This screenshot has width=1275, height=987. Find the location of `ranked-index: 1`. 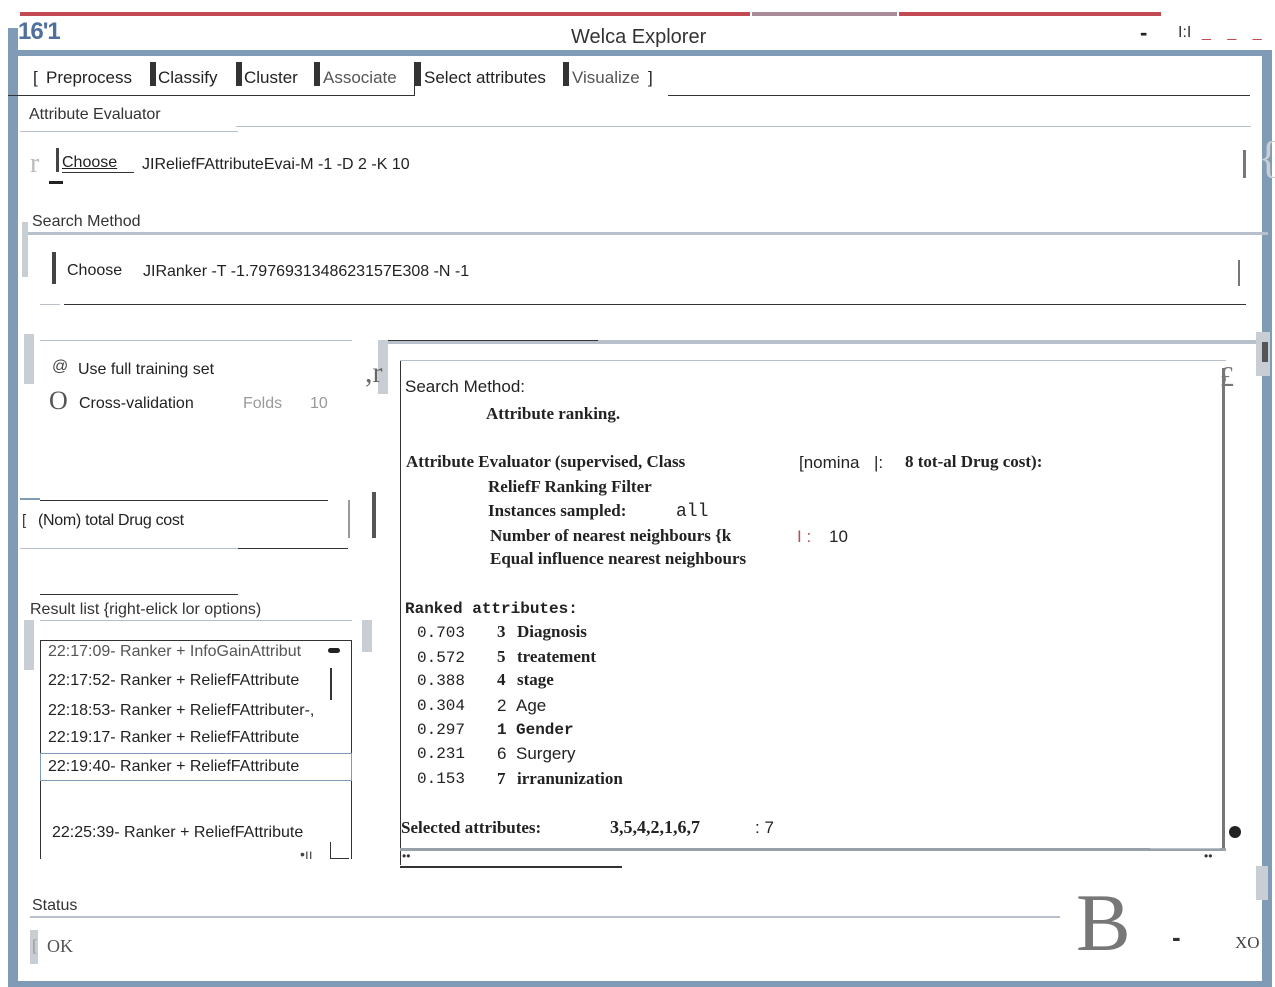

ranked-index: 1 is located at coordinates (502, 730).